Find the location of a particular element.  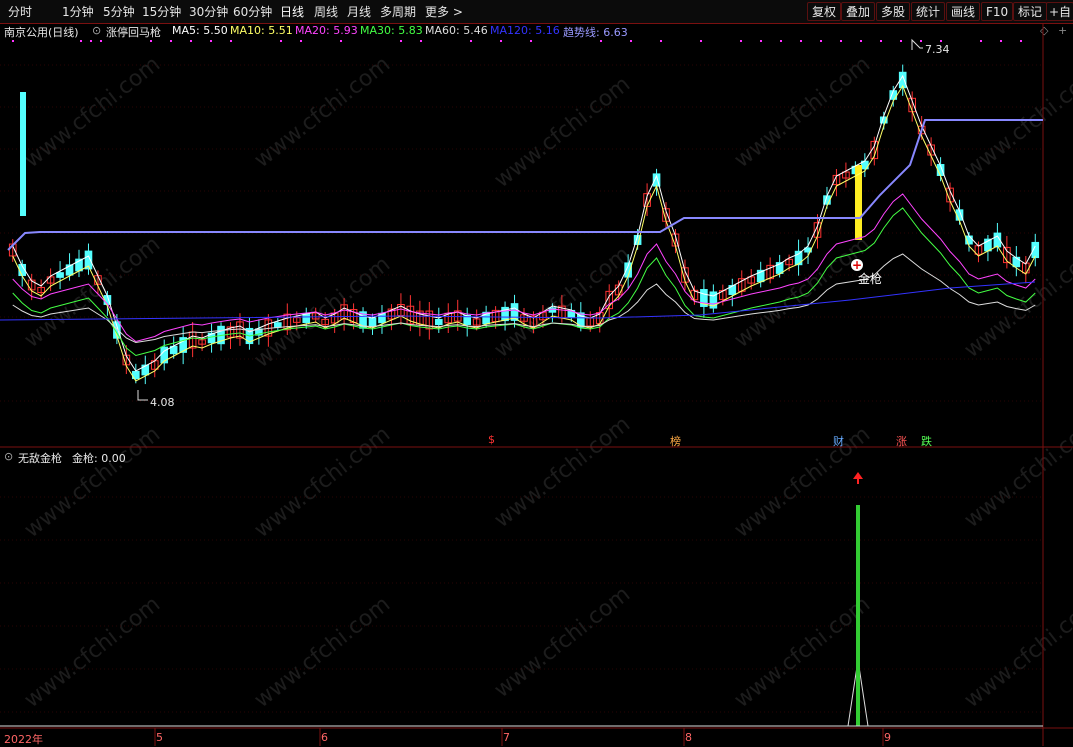

x-axis-label-year: 2022年 is located at coordinates (23, 739).